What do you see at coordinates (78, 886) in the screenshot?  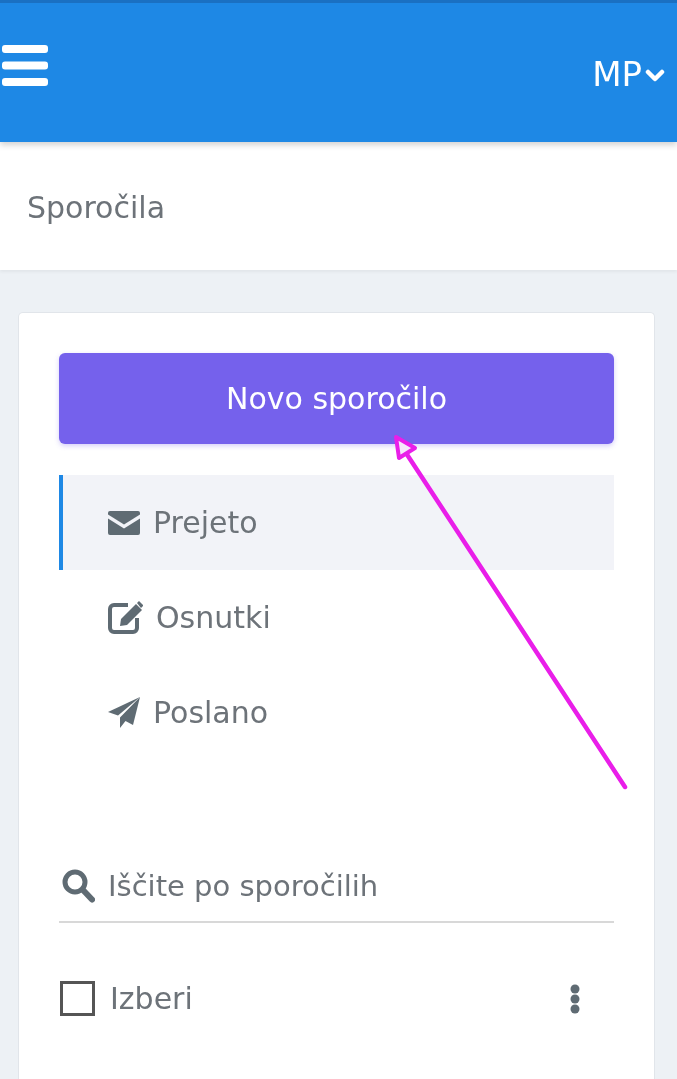 I see `search-icon` at bounding box center [78, 886].